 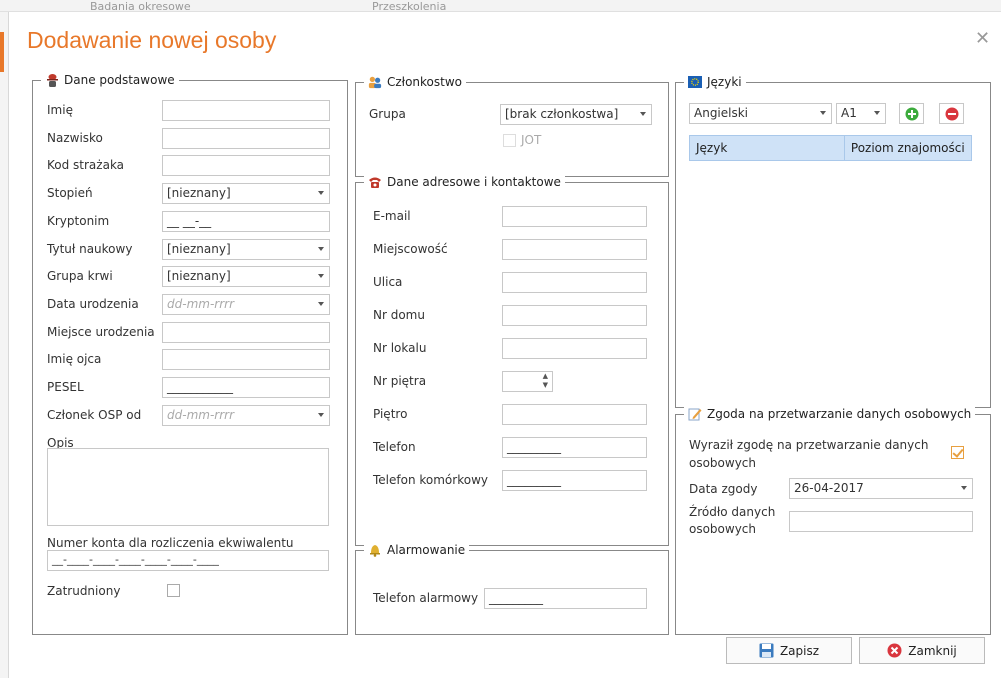 I want to click on basic-data-legend-text: Dane podstawowe, so click(x=119, y=80).